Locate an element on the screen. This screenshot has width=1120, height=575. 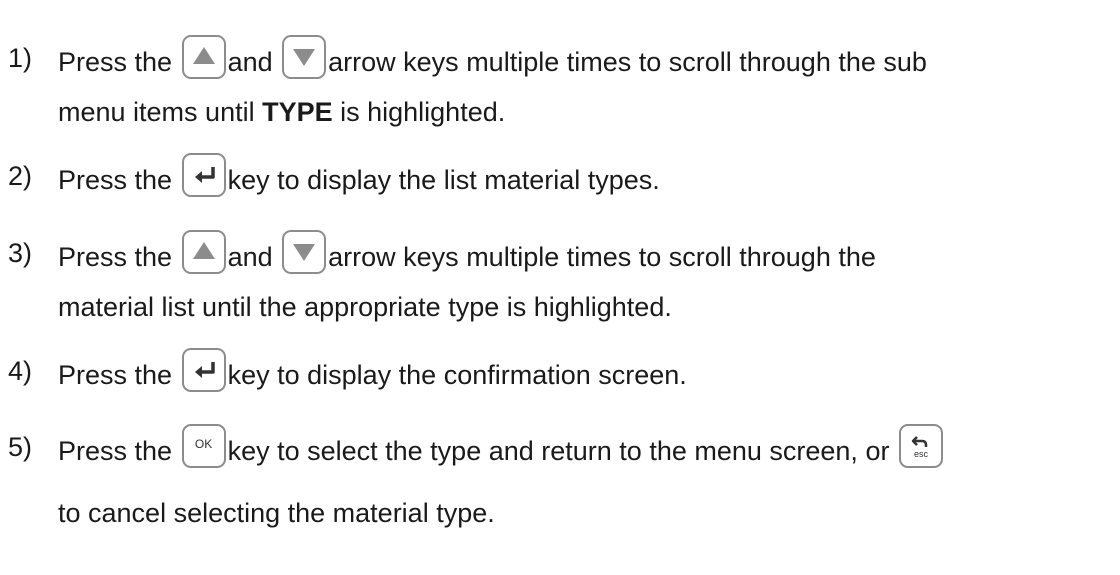
step-number: 3) is located at coordinates (20, 253).